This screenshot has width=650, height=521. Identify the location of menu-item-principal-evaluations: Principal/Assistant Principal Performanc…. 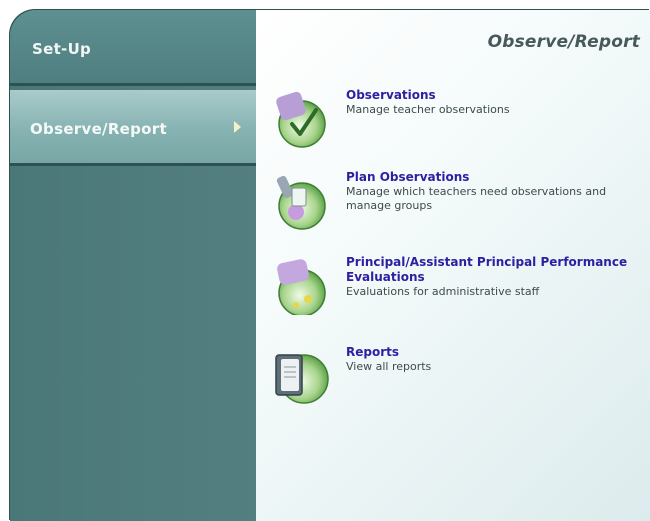
(460, 295).